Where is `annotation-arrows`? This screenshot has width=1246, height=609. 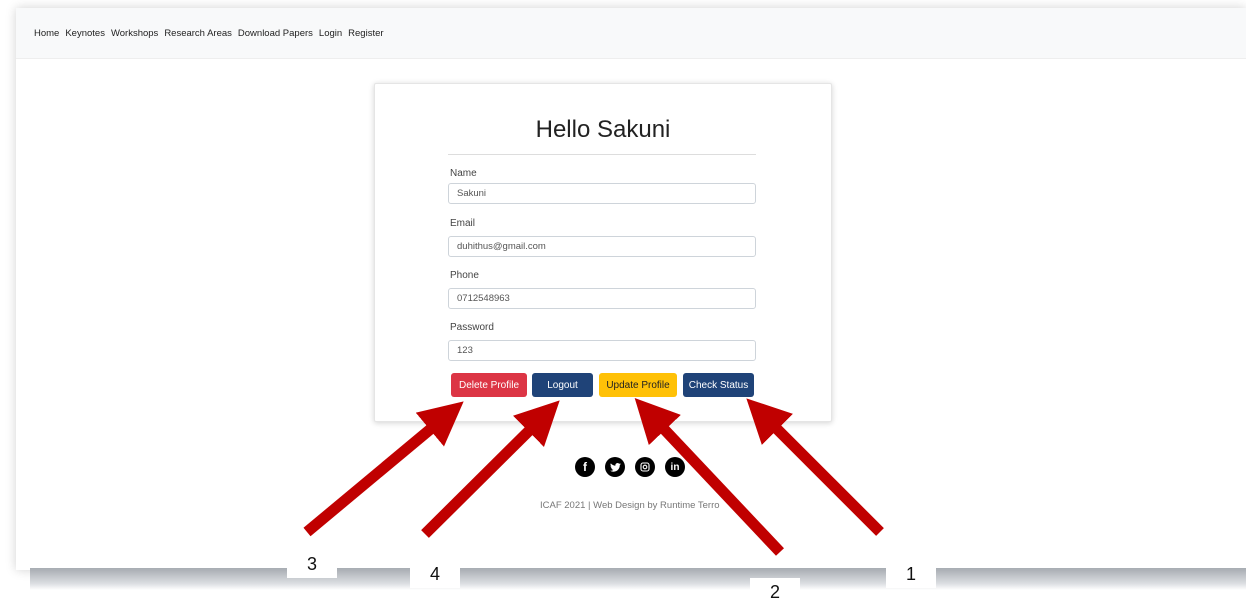
annotation-arrows is located at coordinates (593, 476).